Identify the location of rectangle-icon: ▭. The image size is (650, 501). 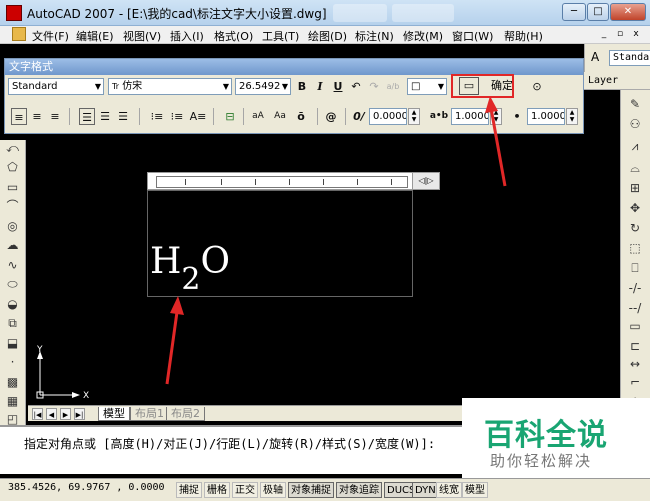
(12, 187).